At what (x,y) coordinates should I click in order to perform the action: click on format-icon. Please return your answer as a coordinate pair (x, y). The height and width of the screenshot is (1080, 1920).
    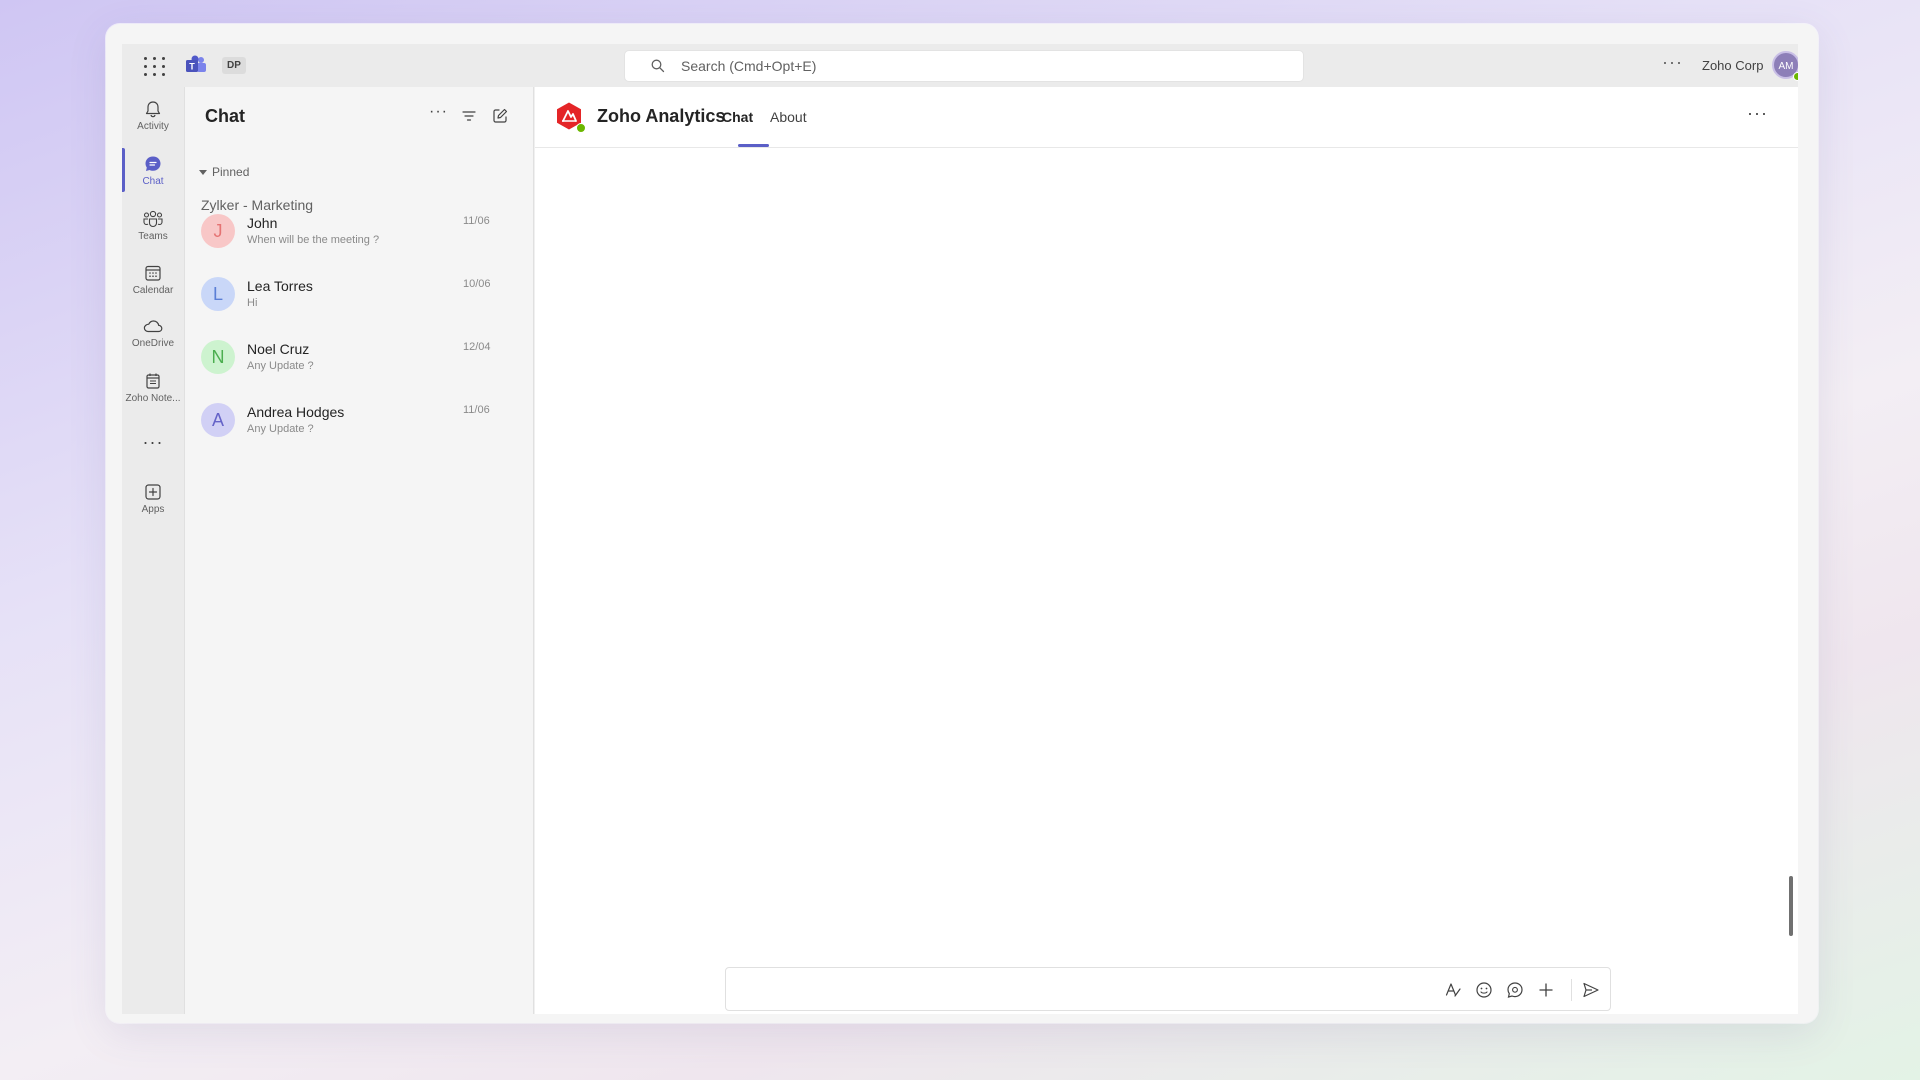
    Looking at the image, I should click on (1453, 990).